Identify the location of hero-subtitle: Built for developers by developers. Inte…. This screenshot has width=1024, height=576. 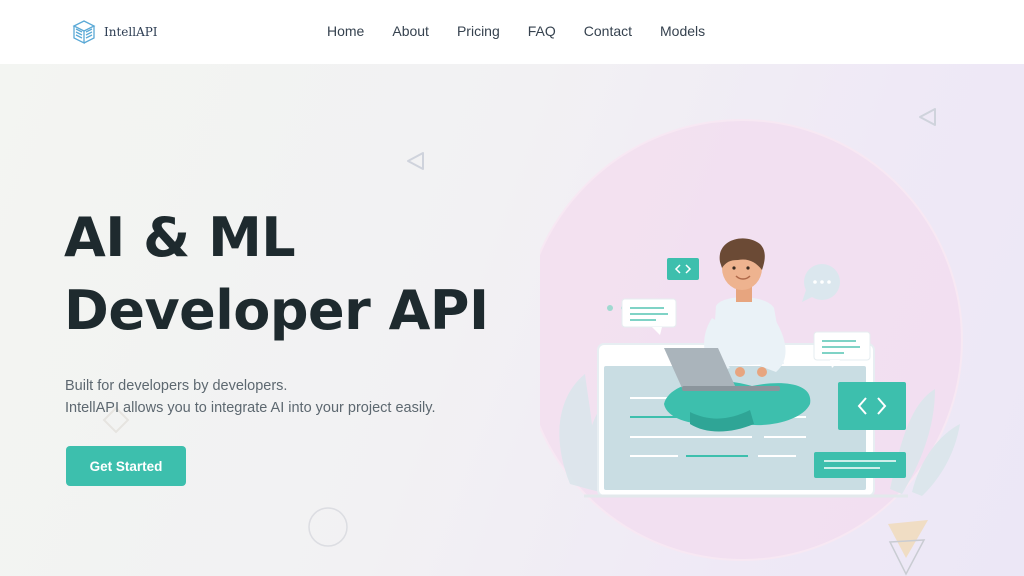
(285, 397).